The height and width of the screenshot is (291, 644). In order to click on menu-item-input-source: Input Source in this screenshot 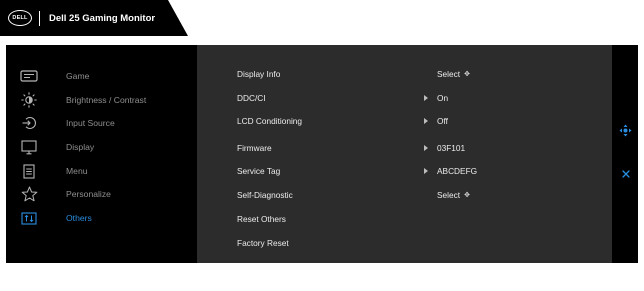, I will do `click(66, 123)`.